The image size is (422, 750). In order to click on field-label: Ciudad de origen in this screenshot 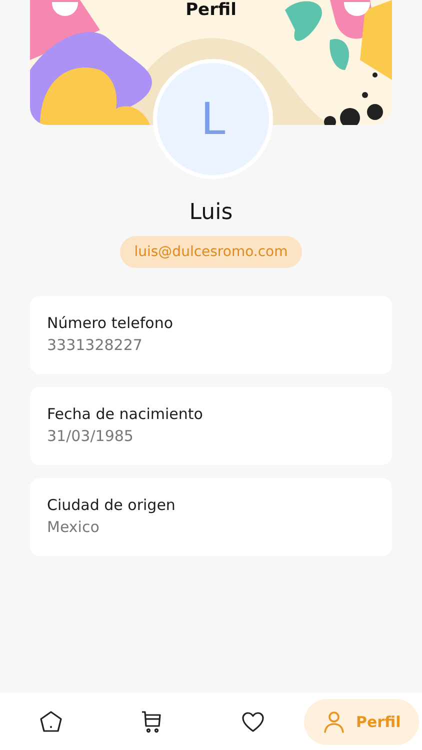, I will do `click(111, 505)`.